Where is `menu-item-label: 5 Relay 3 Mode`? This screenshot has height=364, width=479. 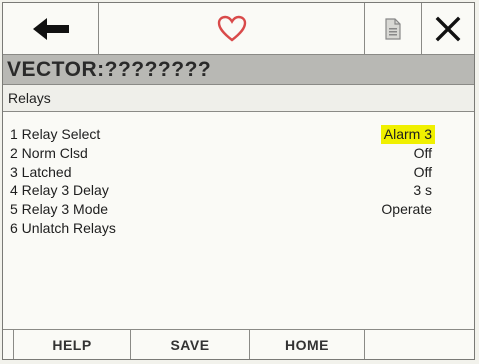 menu-item-label: 5 Relay 3 Mode is located at coordinates (59, 209).